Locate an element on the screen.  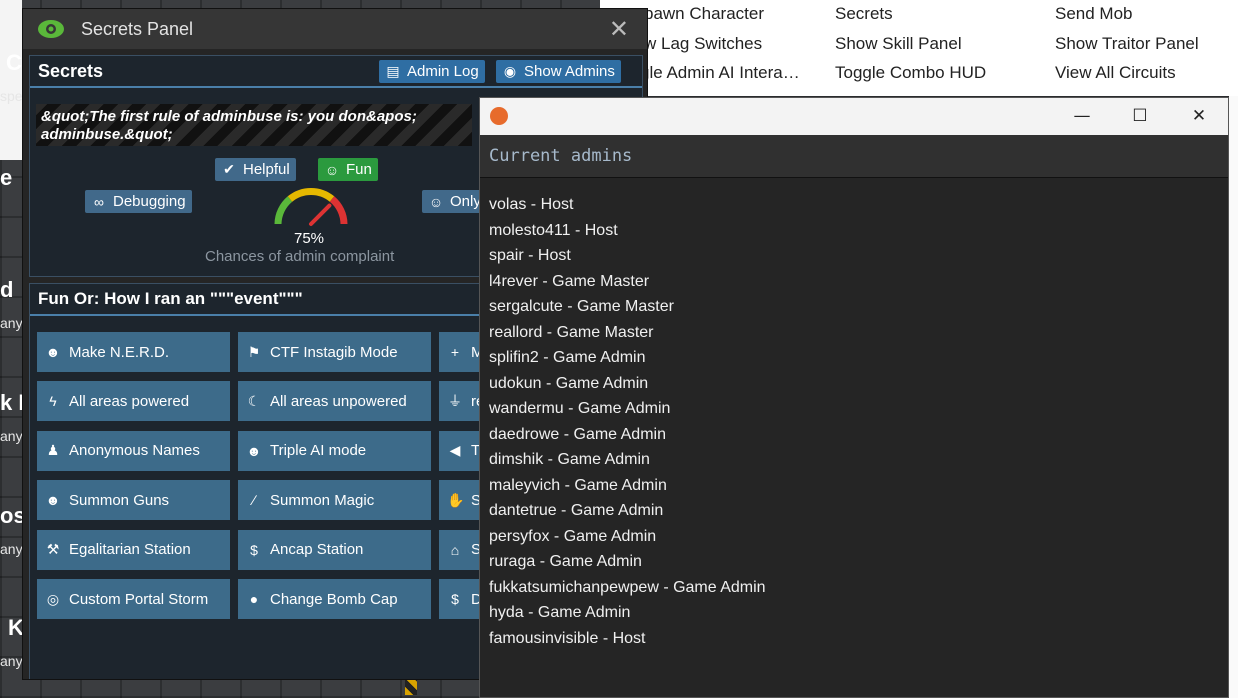
fun-button: ⚑ CTF Instagib Mode is located at coordinates (334, 352).